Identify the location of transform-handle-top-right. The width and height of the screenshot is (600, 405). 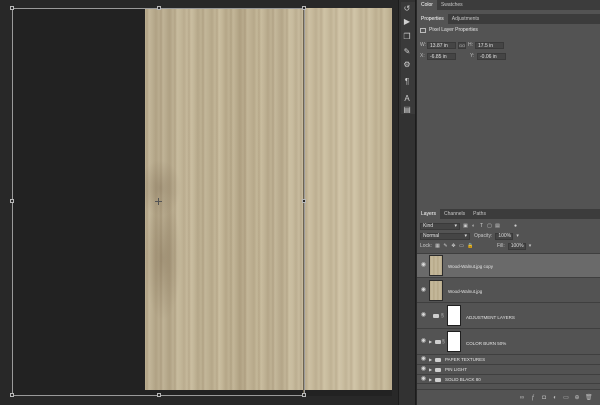
(304, 8).